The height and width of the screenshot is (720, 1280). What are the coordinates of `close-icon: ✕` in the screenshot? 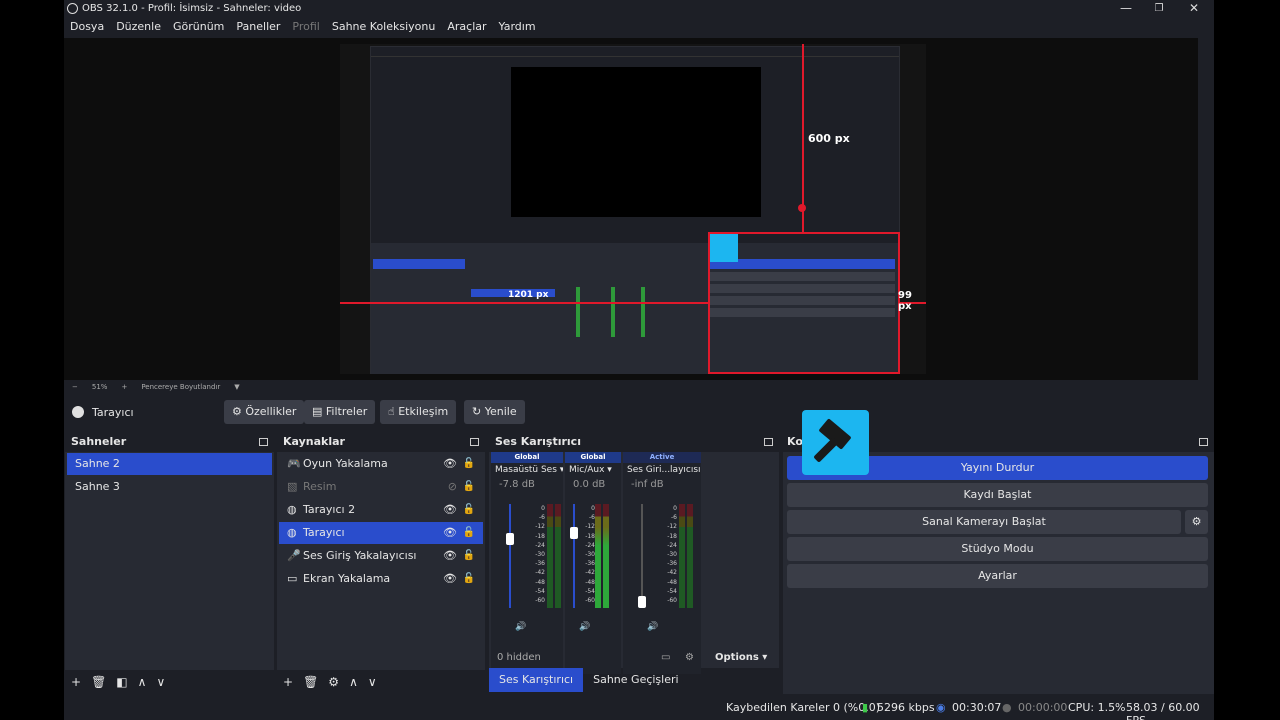 It's located at (1194, 8).